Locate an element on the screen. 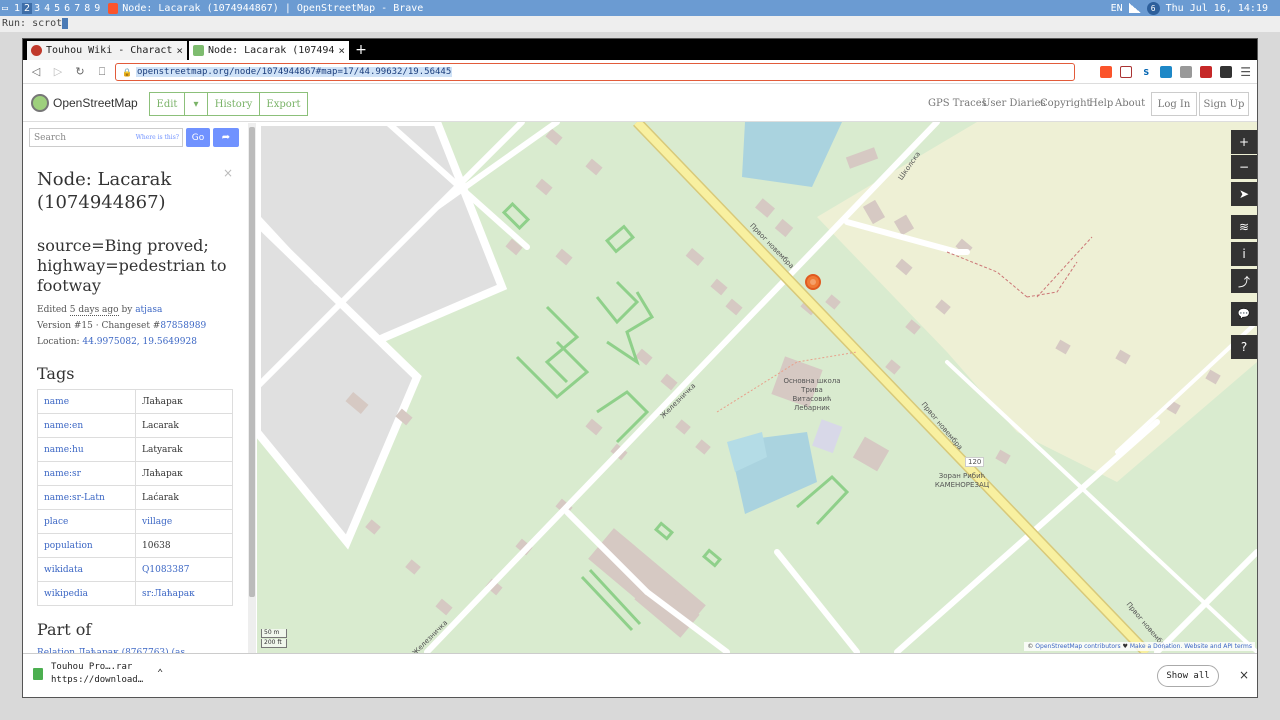  tag-value: Q1083387 is located at coordinates (184, 569).